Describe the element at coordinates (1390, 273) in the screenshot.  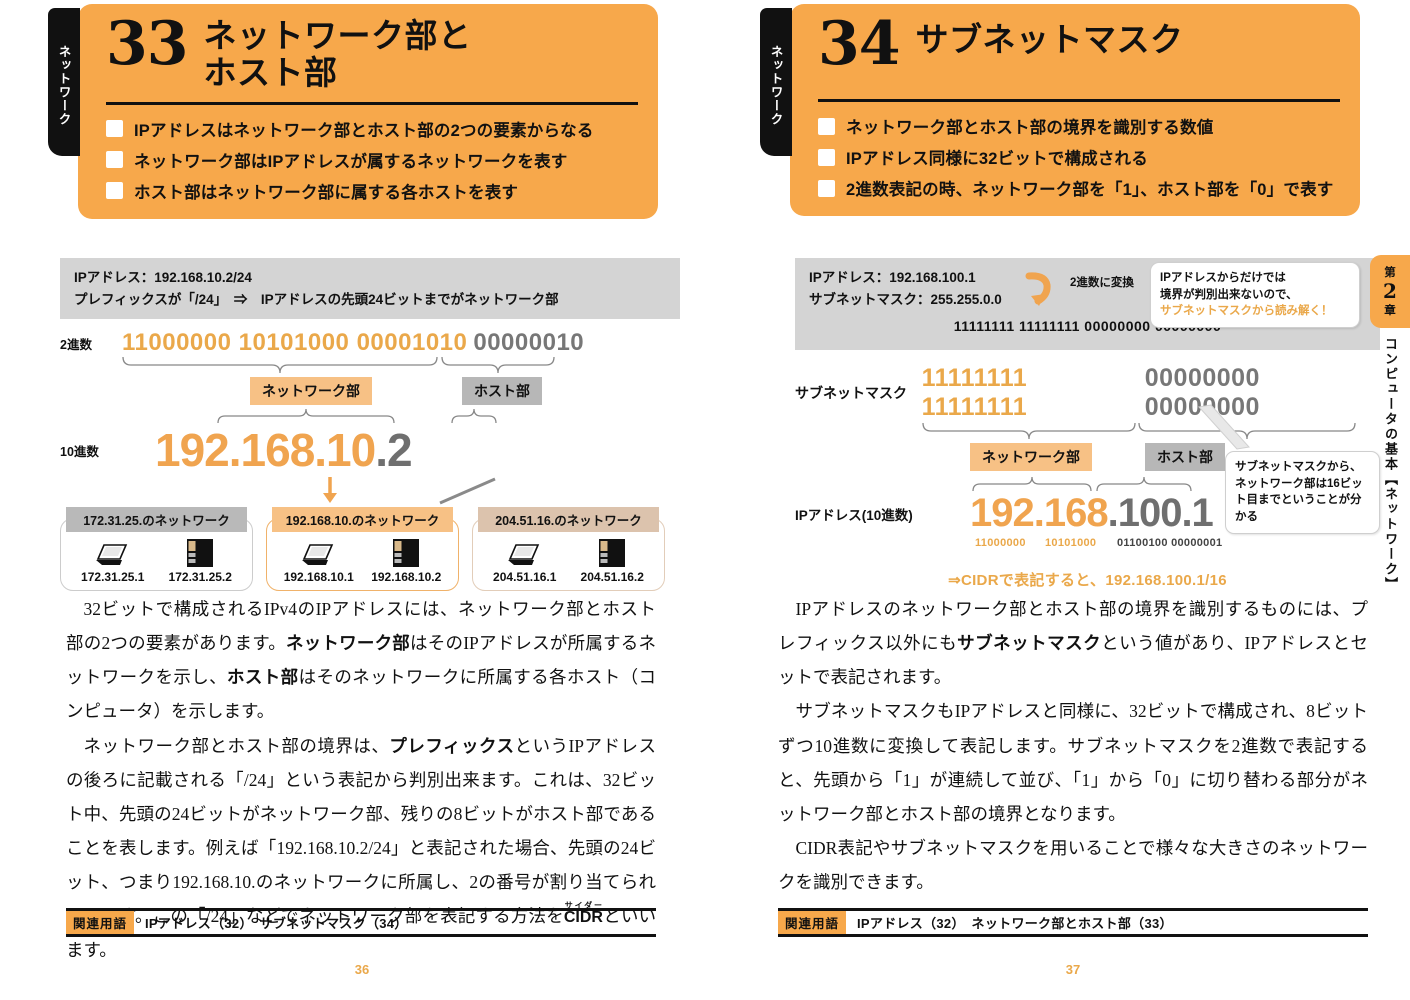
I see `chapter-tab-line-1: 第` at that location.